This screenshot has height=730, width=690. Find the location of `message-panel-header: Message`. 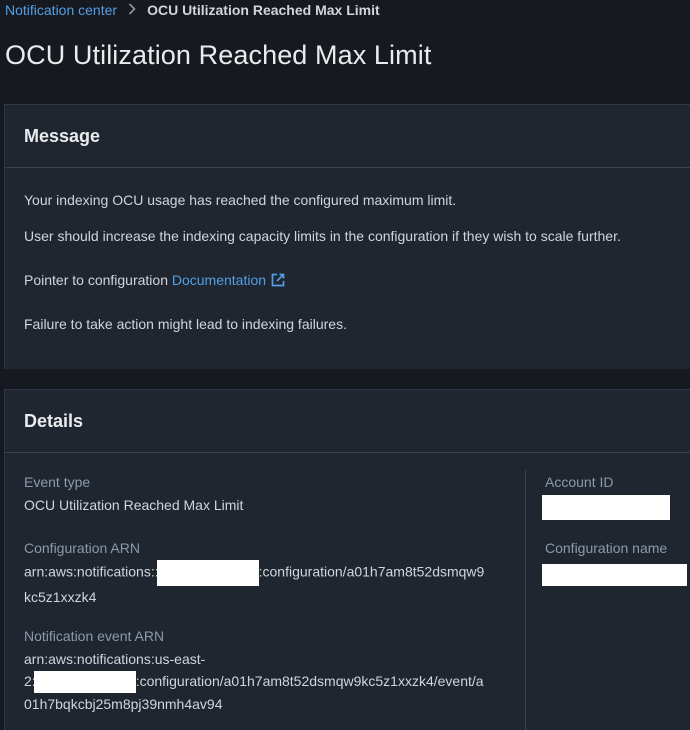

message-panel-header: Message is located at coordinates (347, 136).